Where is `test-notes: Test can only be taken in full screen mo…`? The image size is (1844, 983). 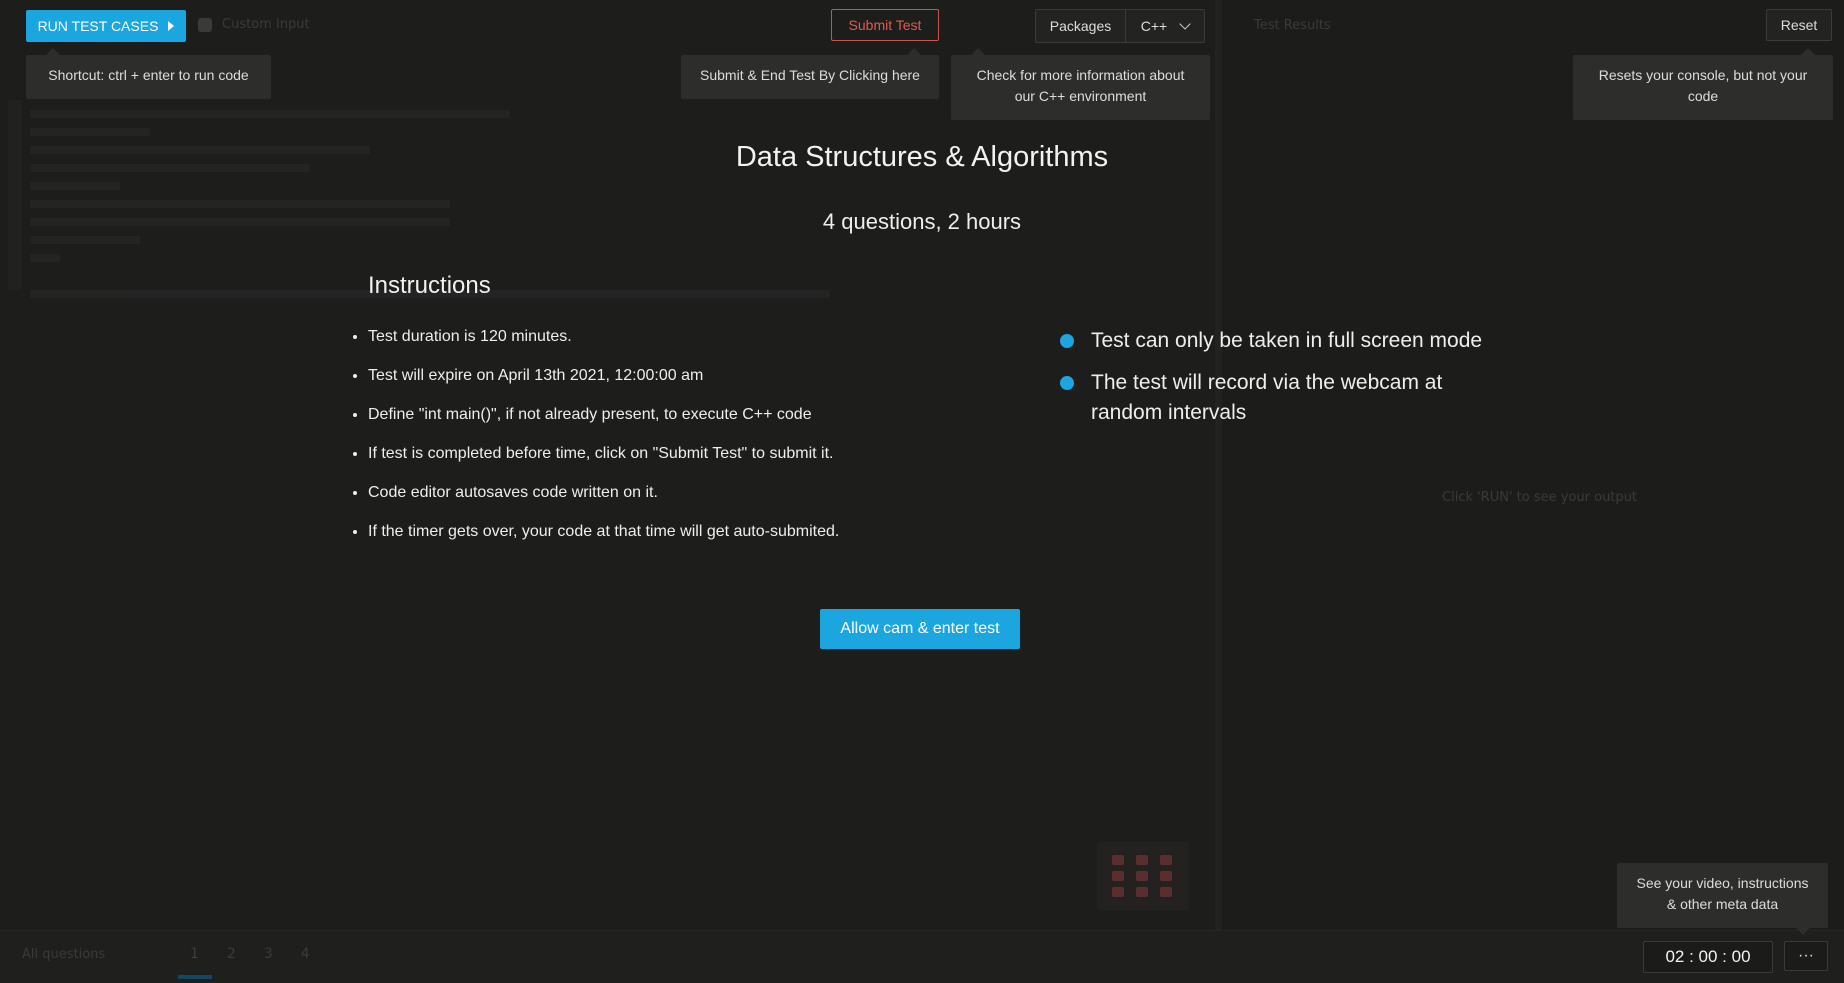 test-notes: Test can only be taken in full screen mo… is located at coordinates (1280, 383).